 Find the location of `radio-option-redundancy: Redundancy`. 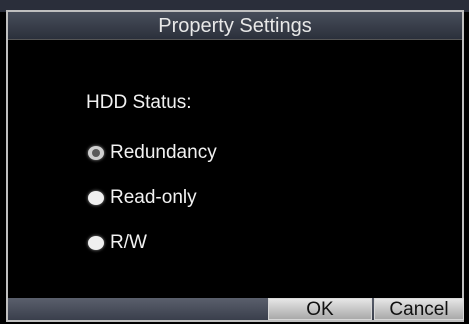

radio-option-redundancy: Redundancy is located at coordinates (152, 153).